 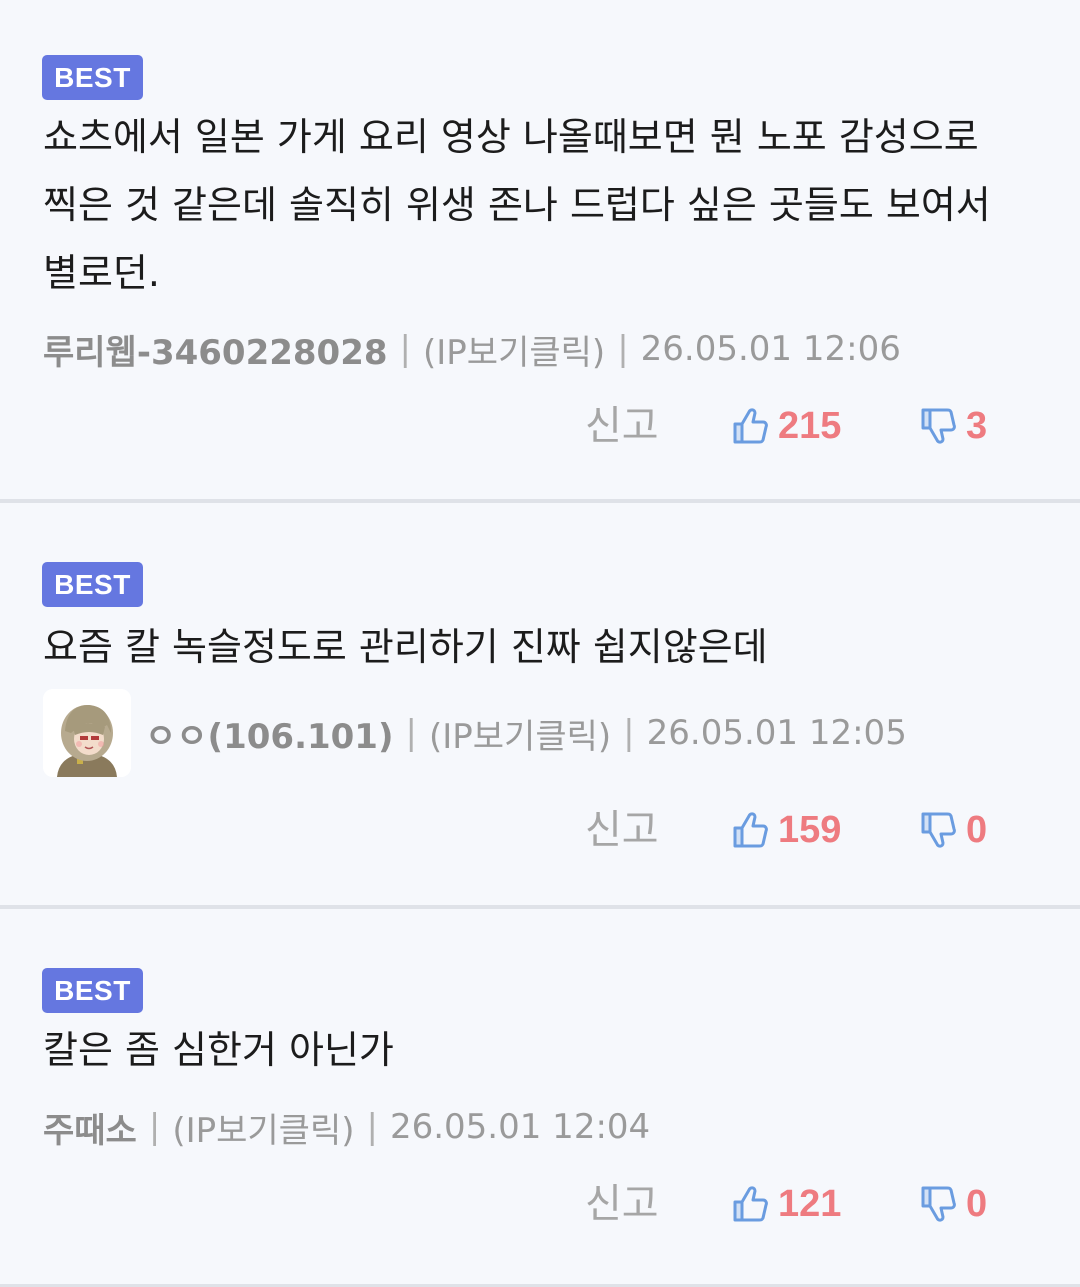 I want to click on avatar, so click(x=87, y=733).